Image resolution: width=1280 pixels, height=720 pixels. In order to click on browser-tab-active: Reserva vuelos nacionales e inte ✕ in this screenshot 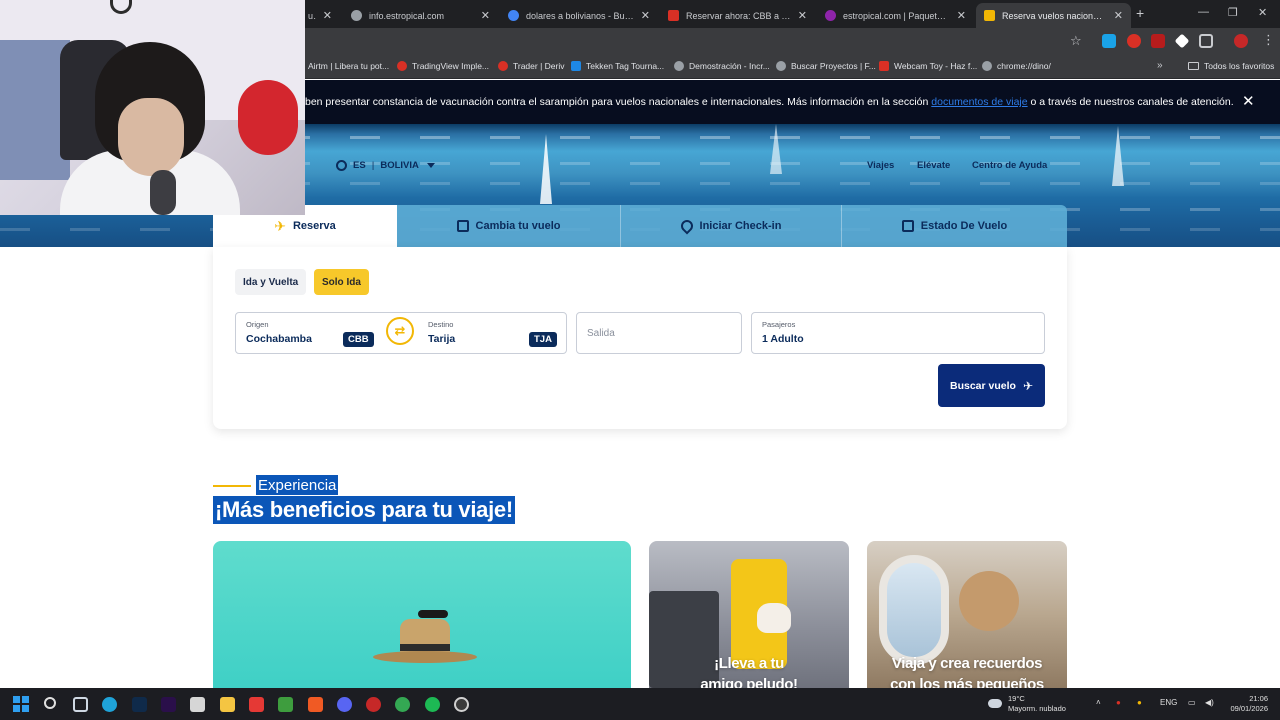, I will do `click(1053, 15)`.